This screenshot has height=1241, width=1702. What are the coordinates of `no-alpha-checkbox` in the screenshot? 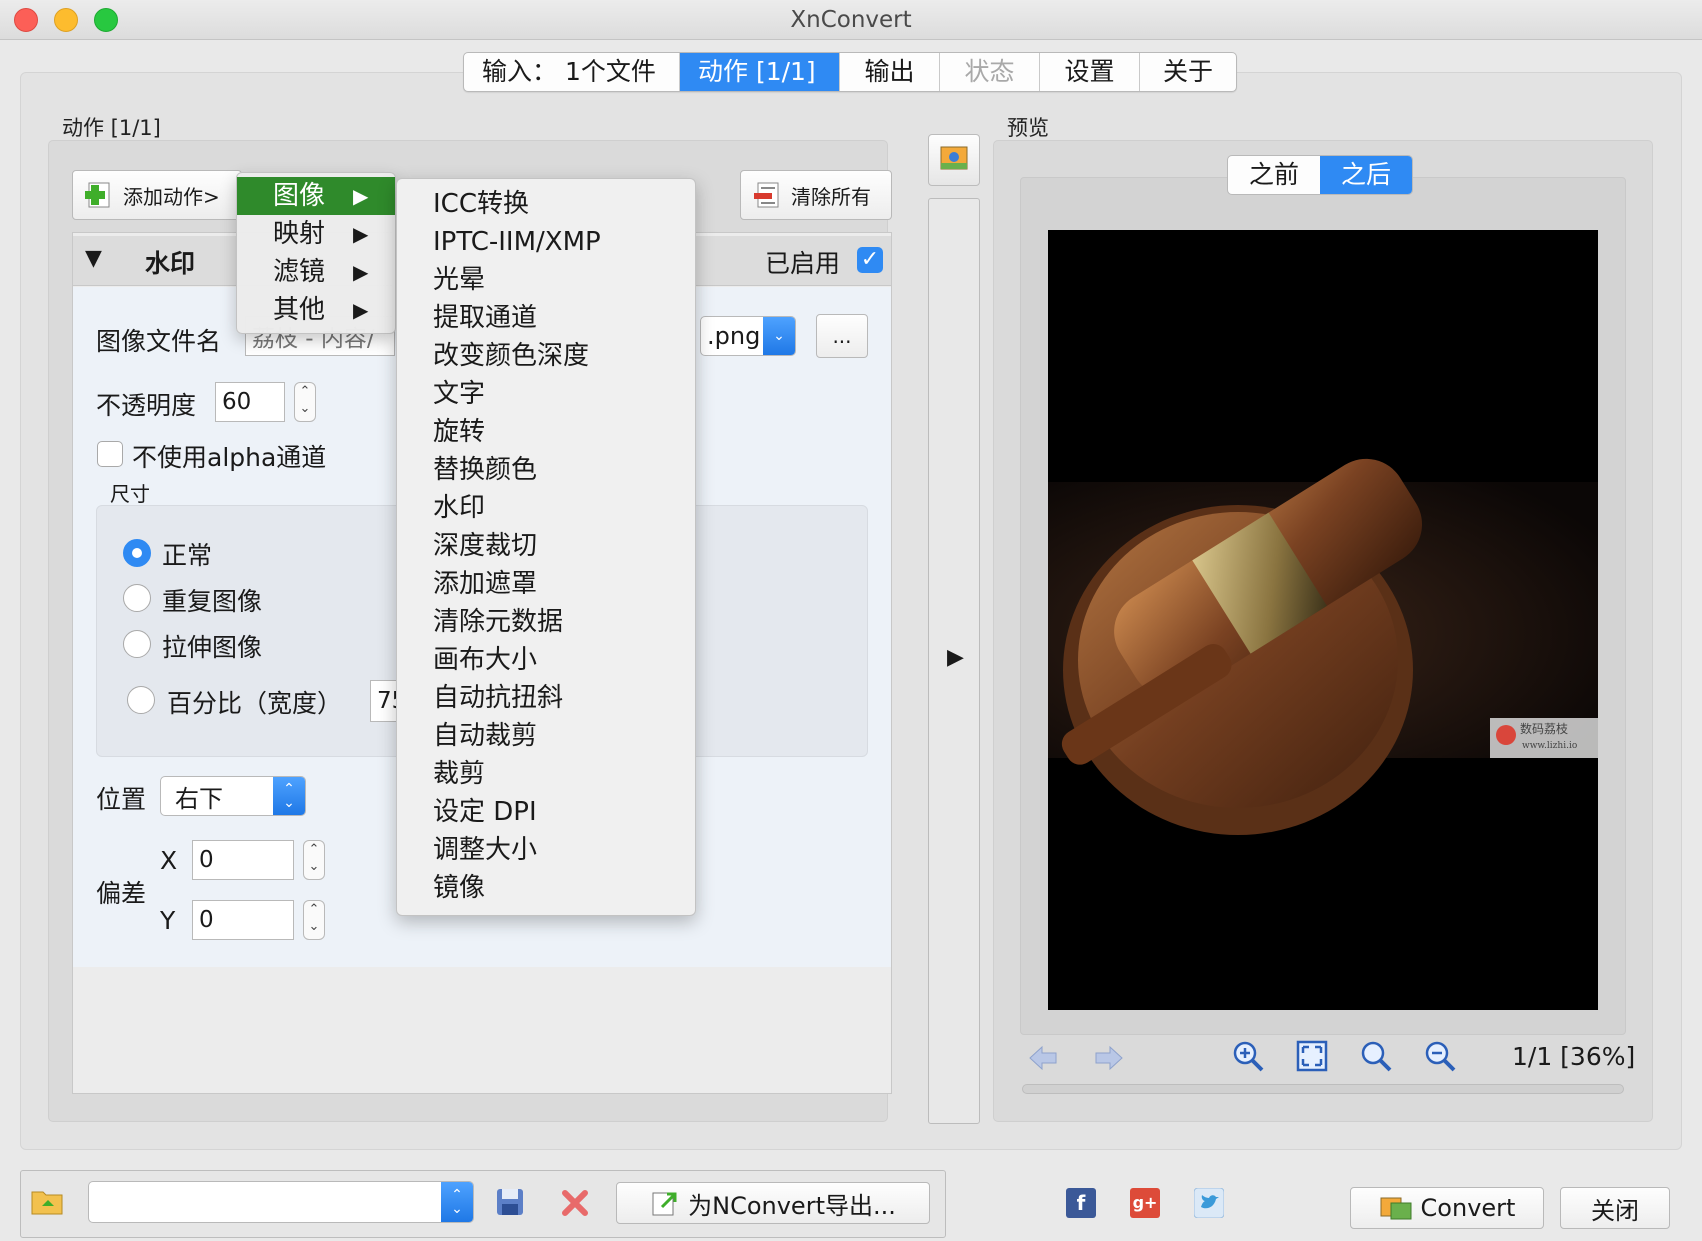 It's located at (110, 454).